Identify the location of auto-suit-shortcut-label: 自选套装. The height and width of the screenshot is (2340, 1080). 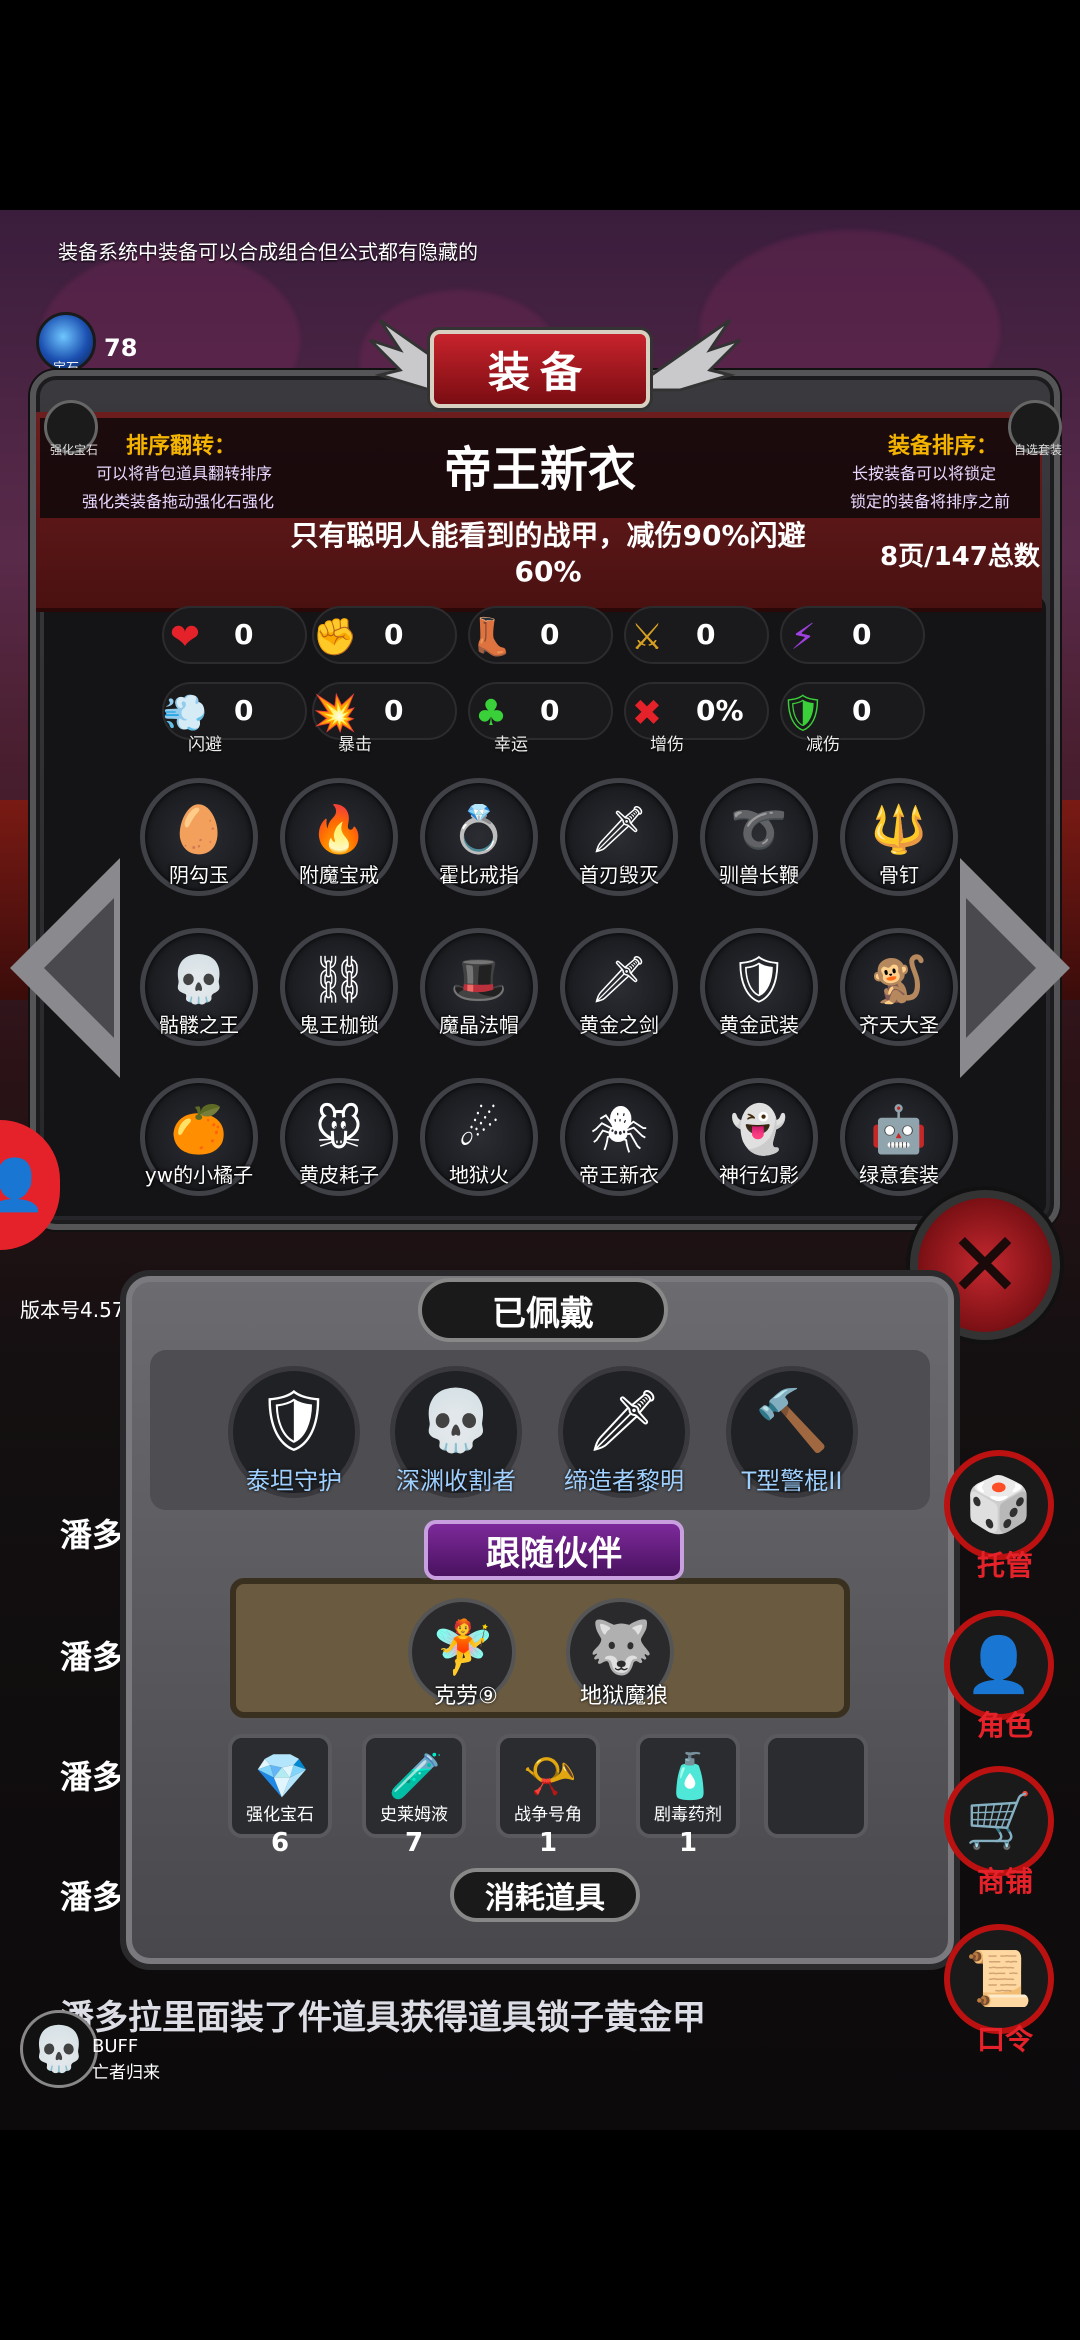
(1037, 450).